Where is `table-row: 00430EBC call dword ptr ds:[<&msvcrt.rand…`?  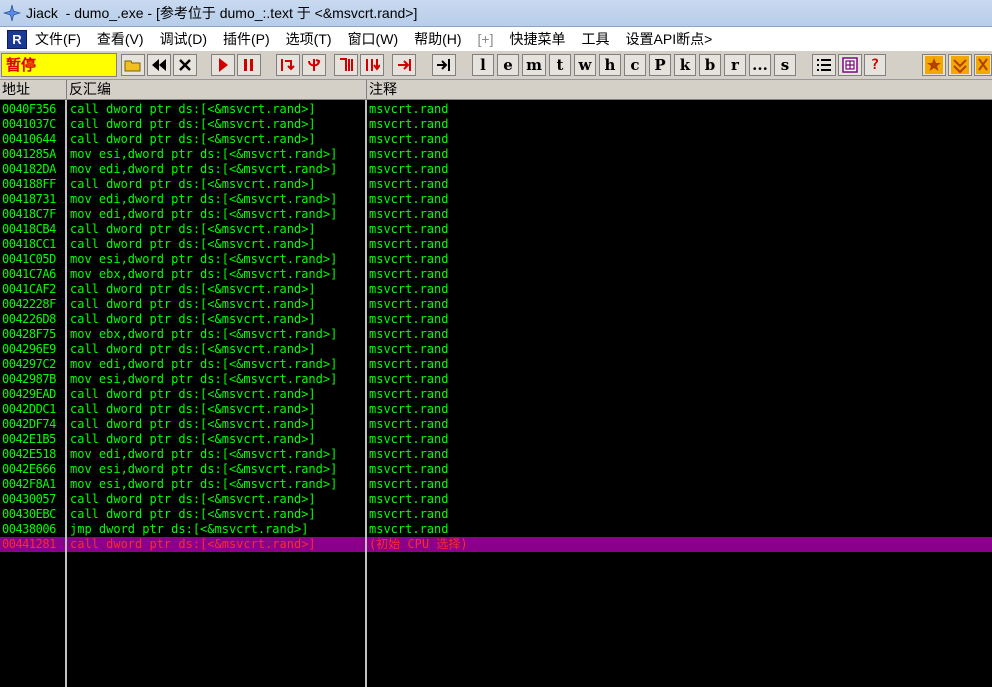 table-row: 00430EBC call dword ptr ds:[<&msvcrt.rand… is located at coordinates (496, 514).